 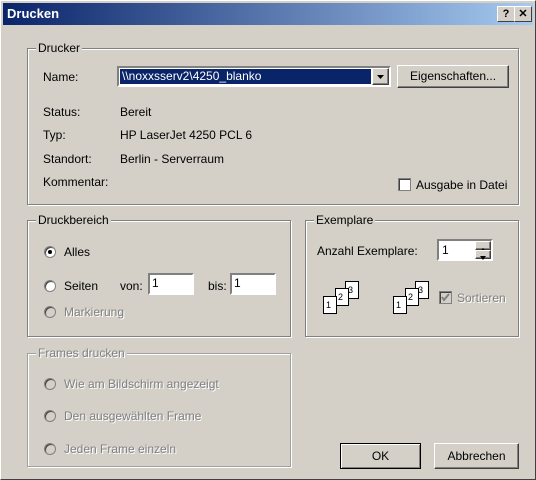 I want to click on radio-selection, so click(x=50, y=312).